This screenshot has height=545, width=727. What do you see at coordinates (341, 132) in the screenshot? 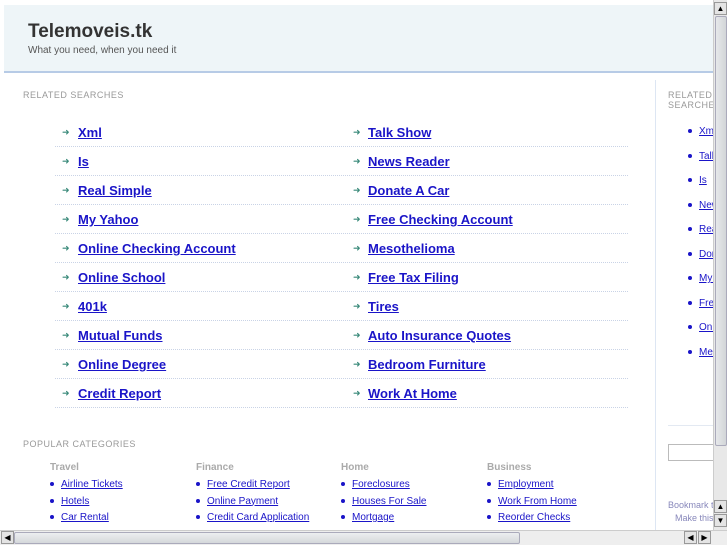
I see `search-row: ➜ Xml ➜ Talk Show` at bounding box center [341, 132].